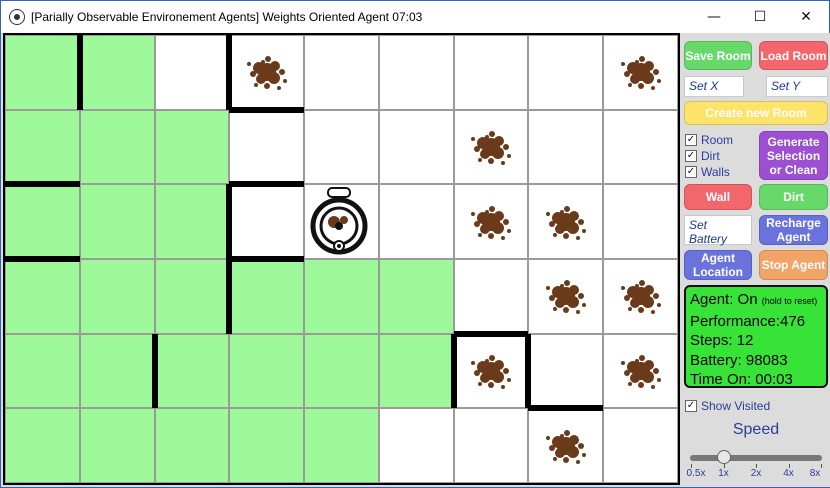 The height and width of the screenshot is (488, 830). I want to click on set-x-input: Set X, so click(714, 86).